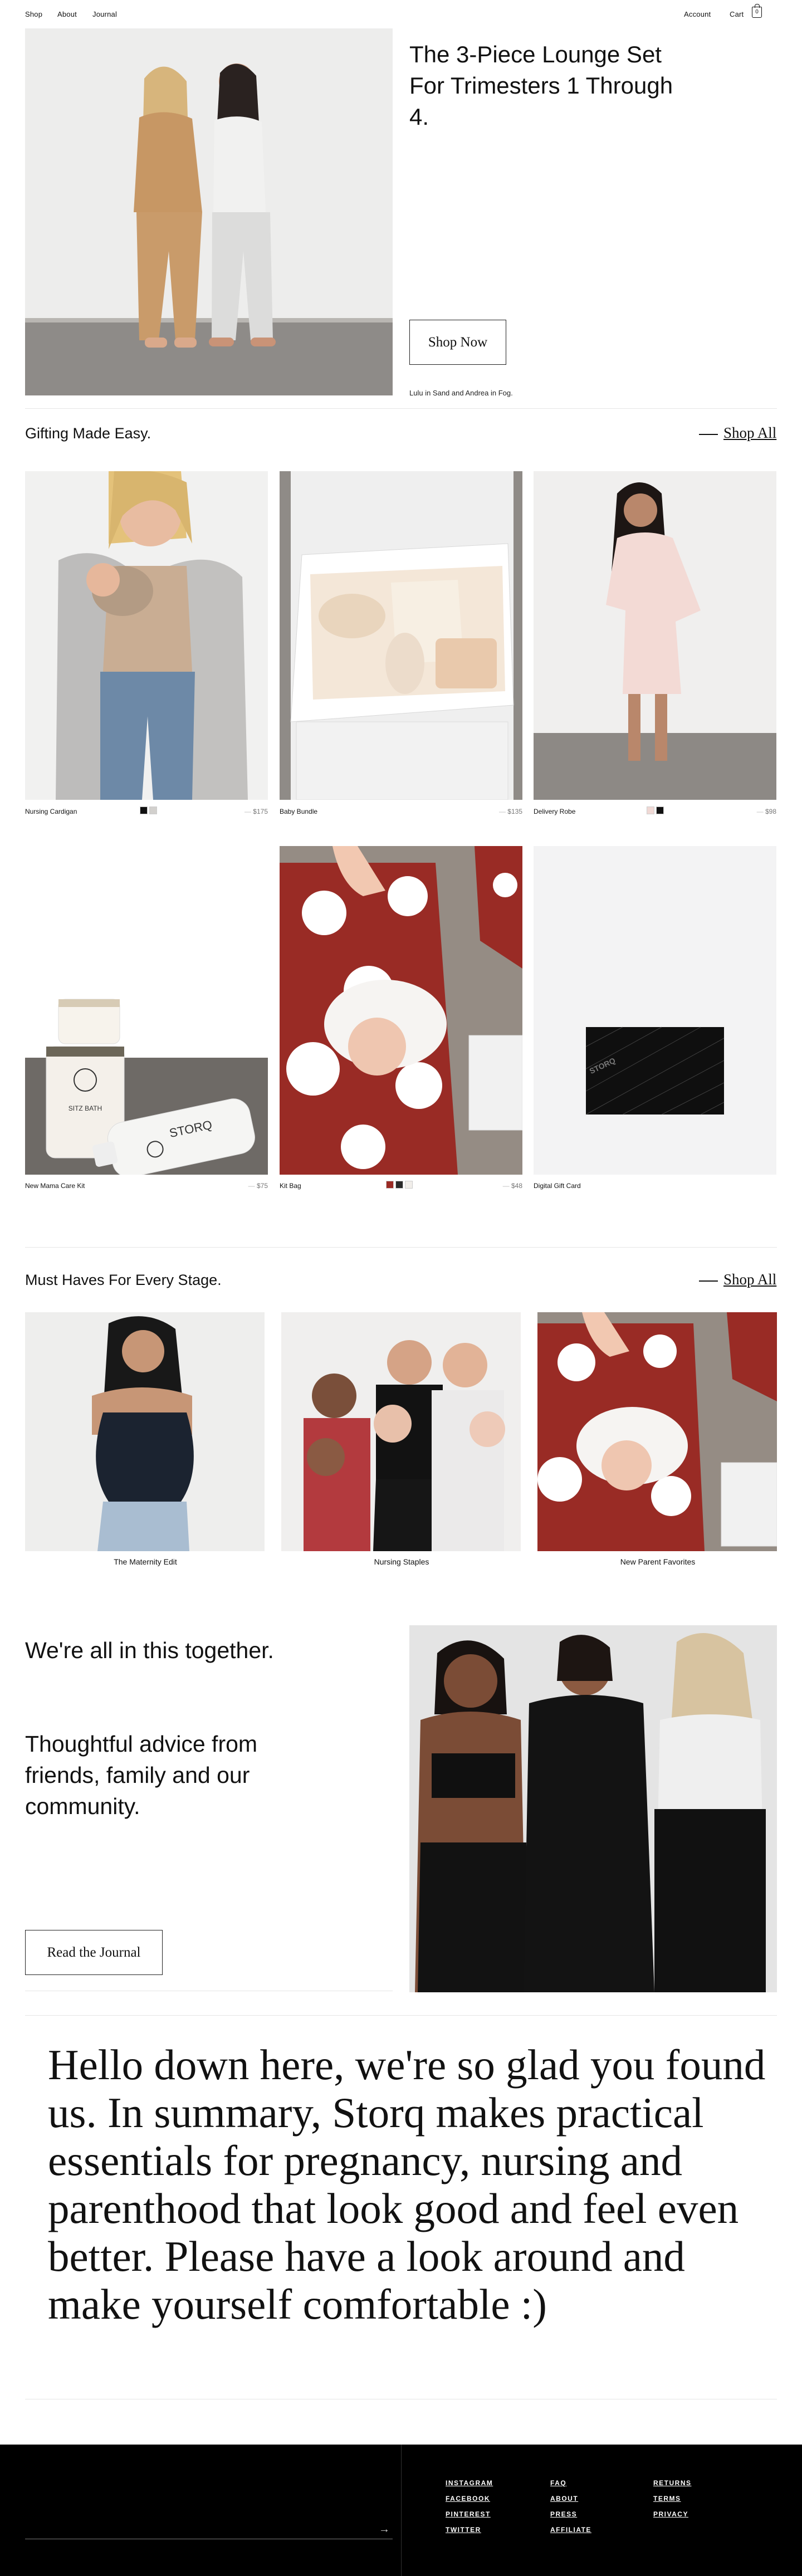  Describe the element at coordinates (399, 1185) in the screenshot. I see `swatch-black-pattern` at that location.